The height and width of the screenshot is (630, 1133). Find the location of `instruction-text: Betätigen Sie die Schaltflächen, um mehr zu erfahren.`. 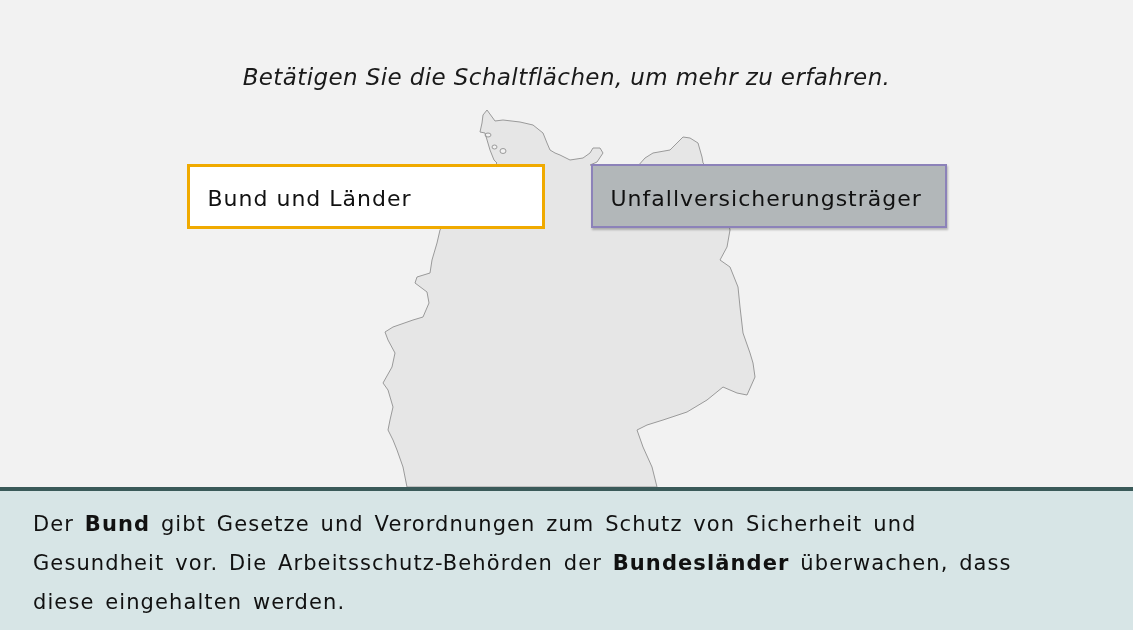

instruction-text: Betätigen Sie die Schaltflächen, um mehr zu erfahren. is located at coordinates (566, 77).